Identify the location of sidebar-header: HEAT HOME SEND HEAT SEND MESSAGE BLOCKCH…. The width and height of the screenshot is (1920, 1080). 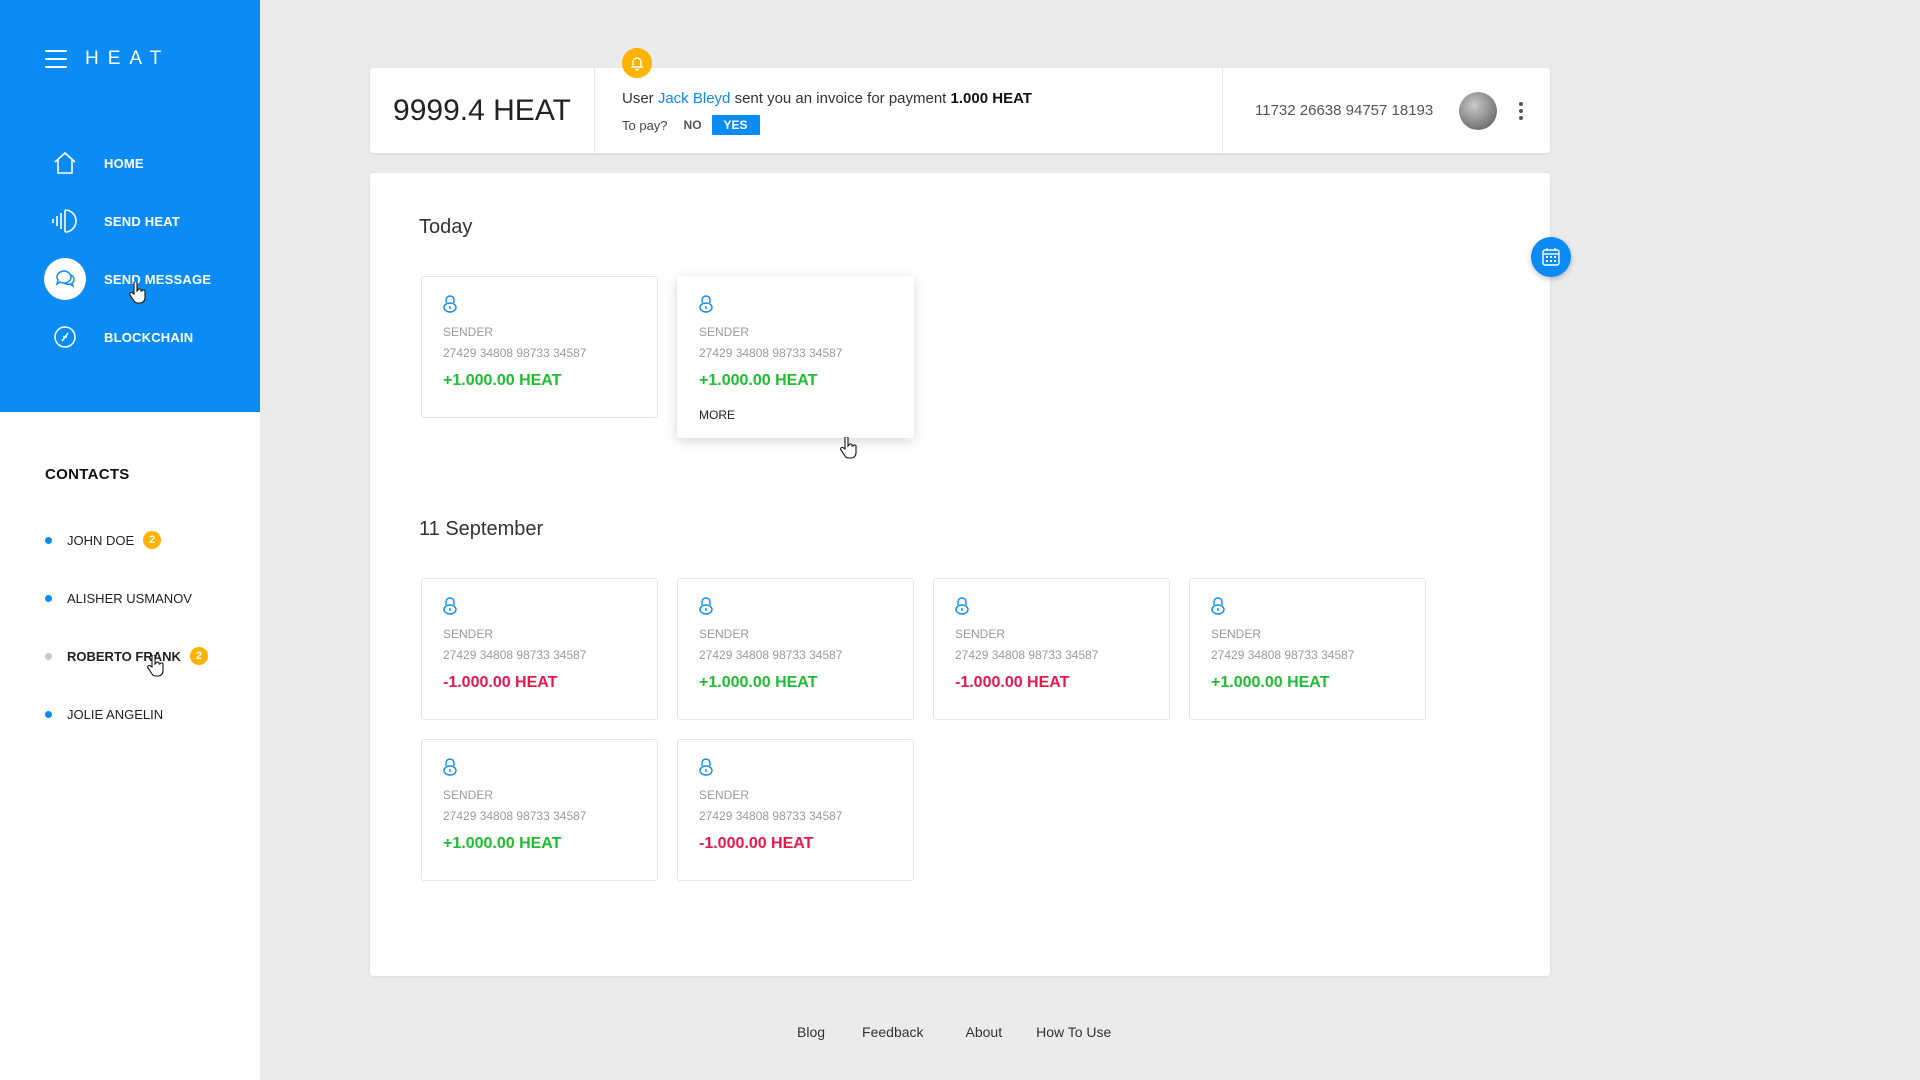
(130, 206).